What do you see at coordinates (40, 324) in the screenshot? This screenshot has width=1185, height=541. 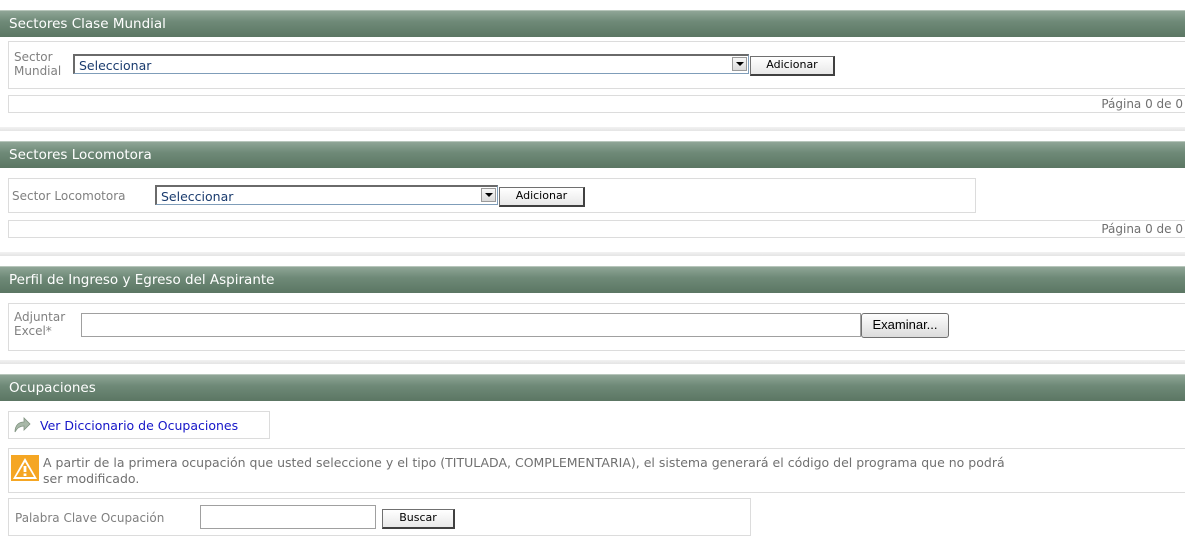 I see `adjuntar-excel-label: Adjuntar Excel*` at bounding box center [40, 324].